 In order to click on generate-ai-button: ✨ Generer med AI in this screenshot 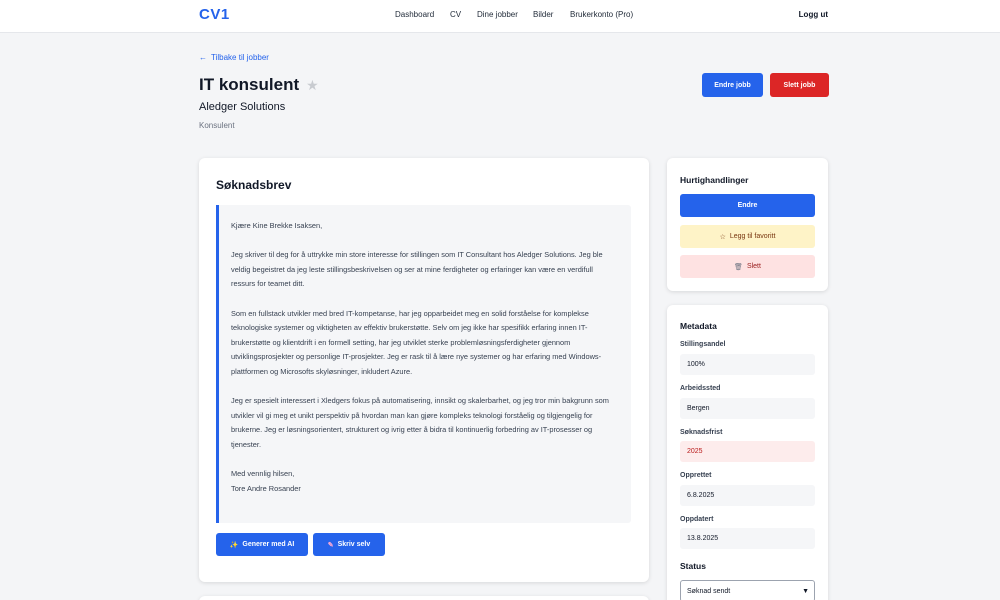, I will do `click(262, 544)`.